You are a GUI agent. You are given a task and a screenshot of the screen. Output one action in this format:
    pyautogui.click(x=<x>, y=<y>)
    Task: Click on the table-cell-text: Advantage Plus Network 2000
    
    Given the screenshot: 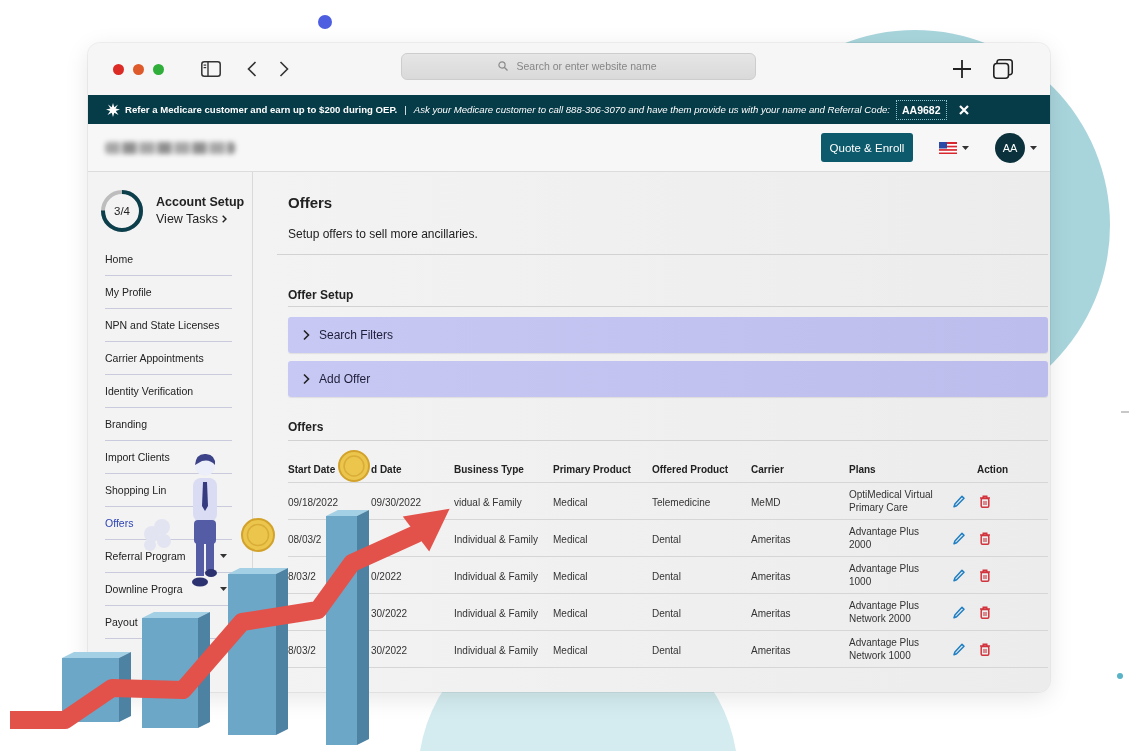 What is the action you would take?
    pyautogui.click(x=885, y=611)
    